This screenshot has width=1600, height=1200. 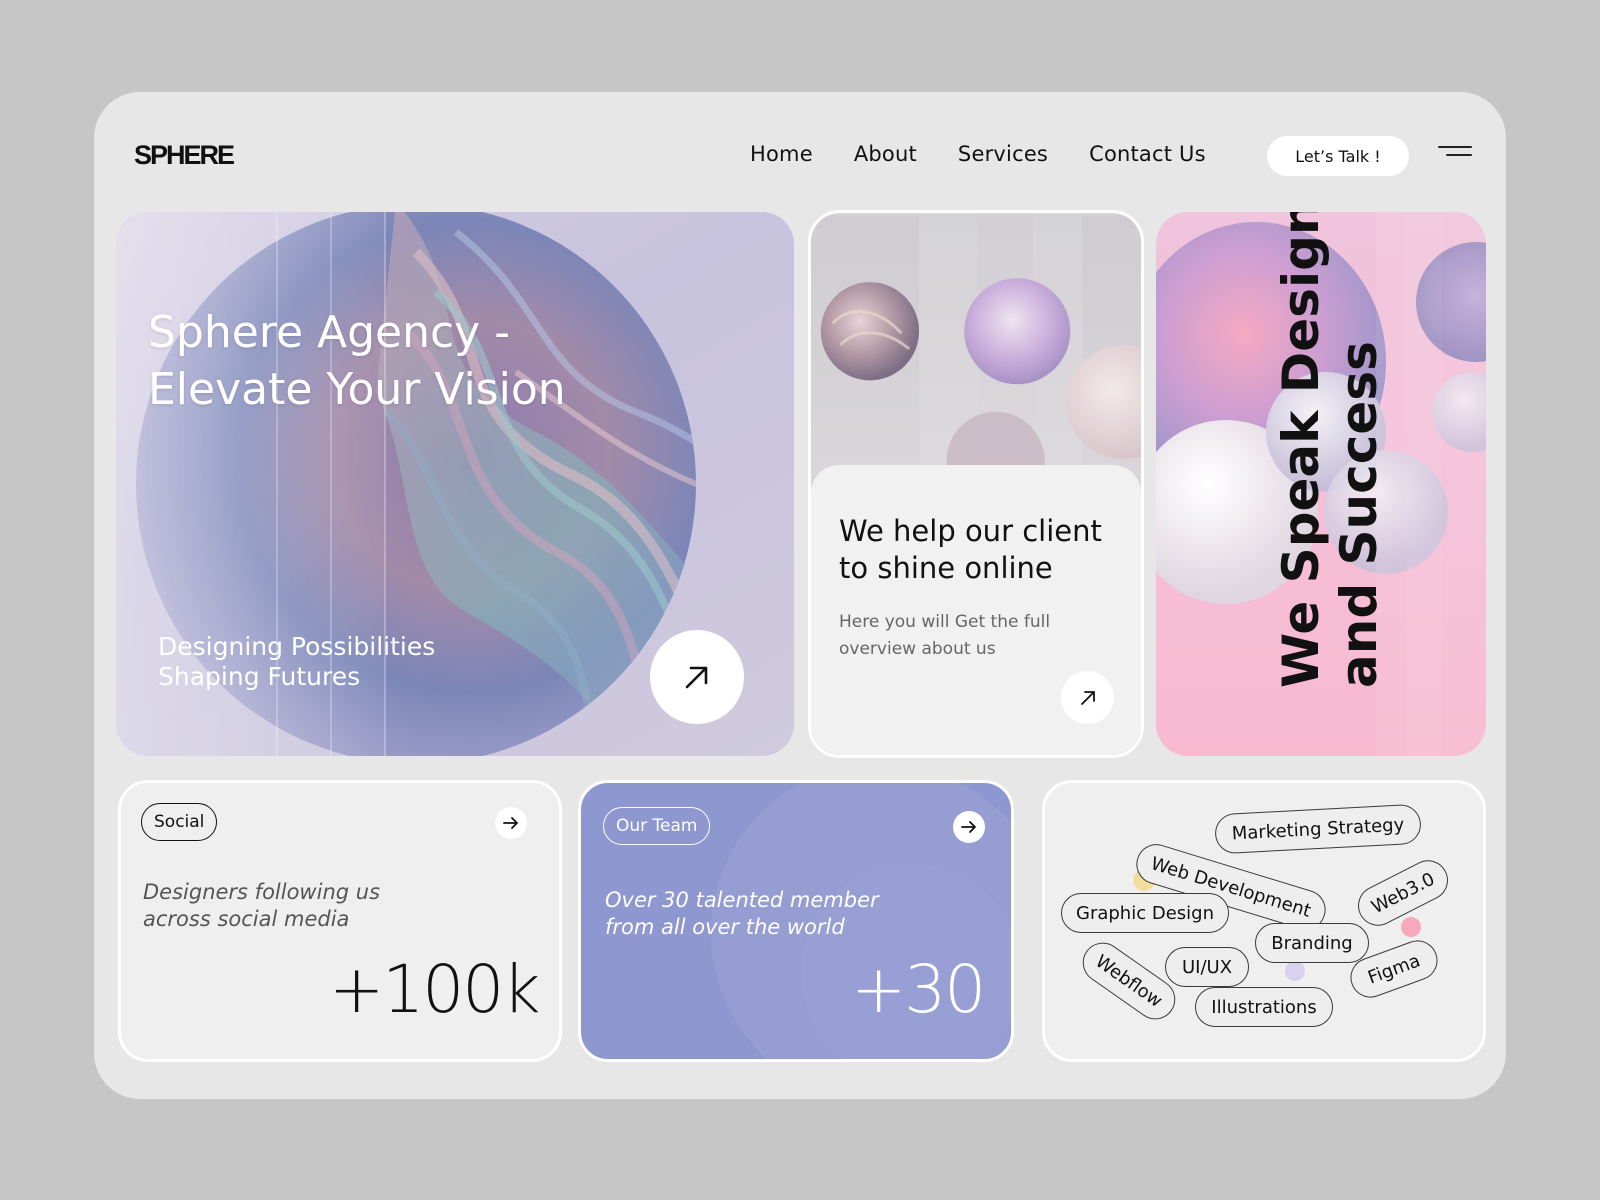 I want to click on decor-dot-pink, so click(x=1411, y=927).